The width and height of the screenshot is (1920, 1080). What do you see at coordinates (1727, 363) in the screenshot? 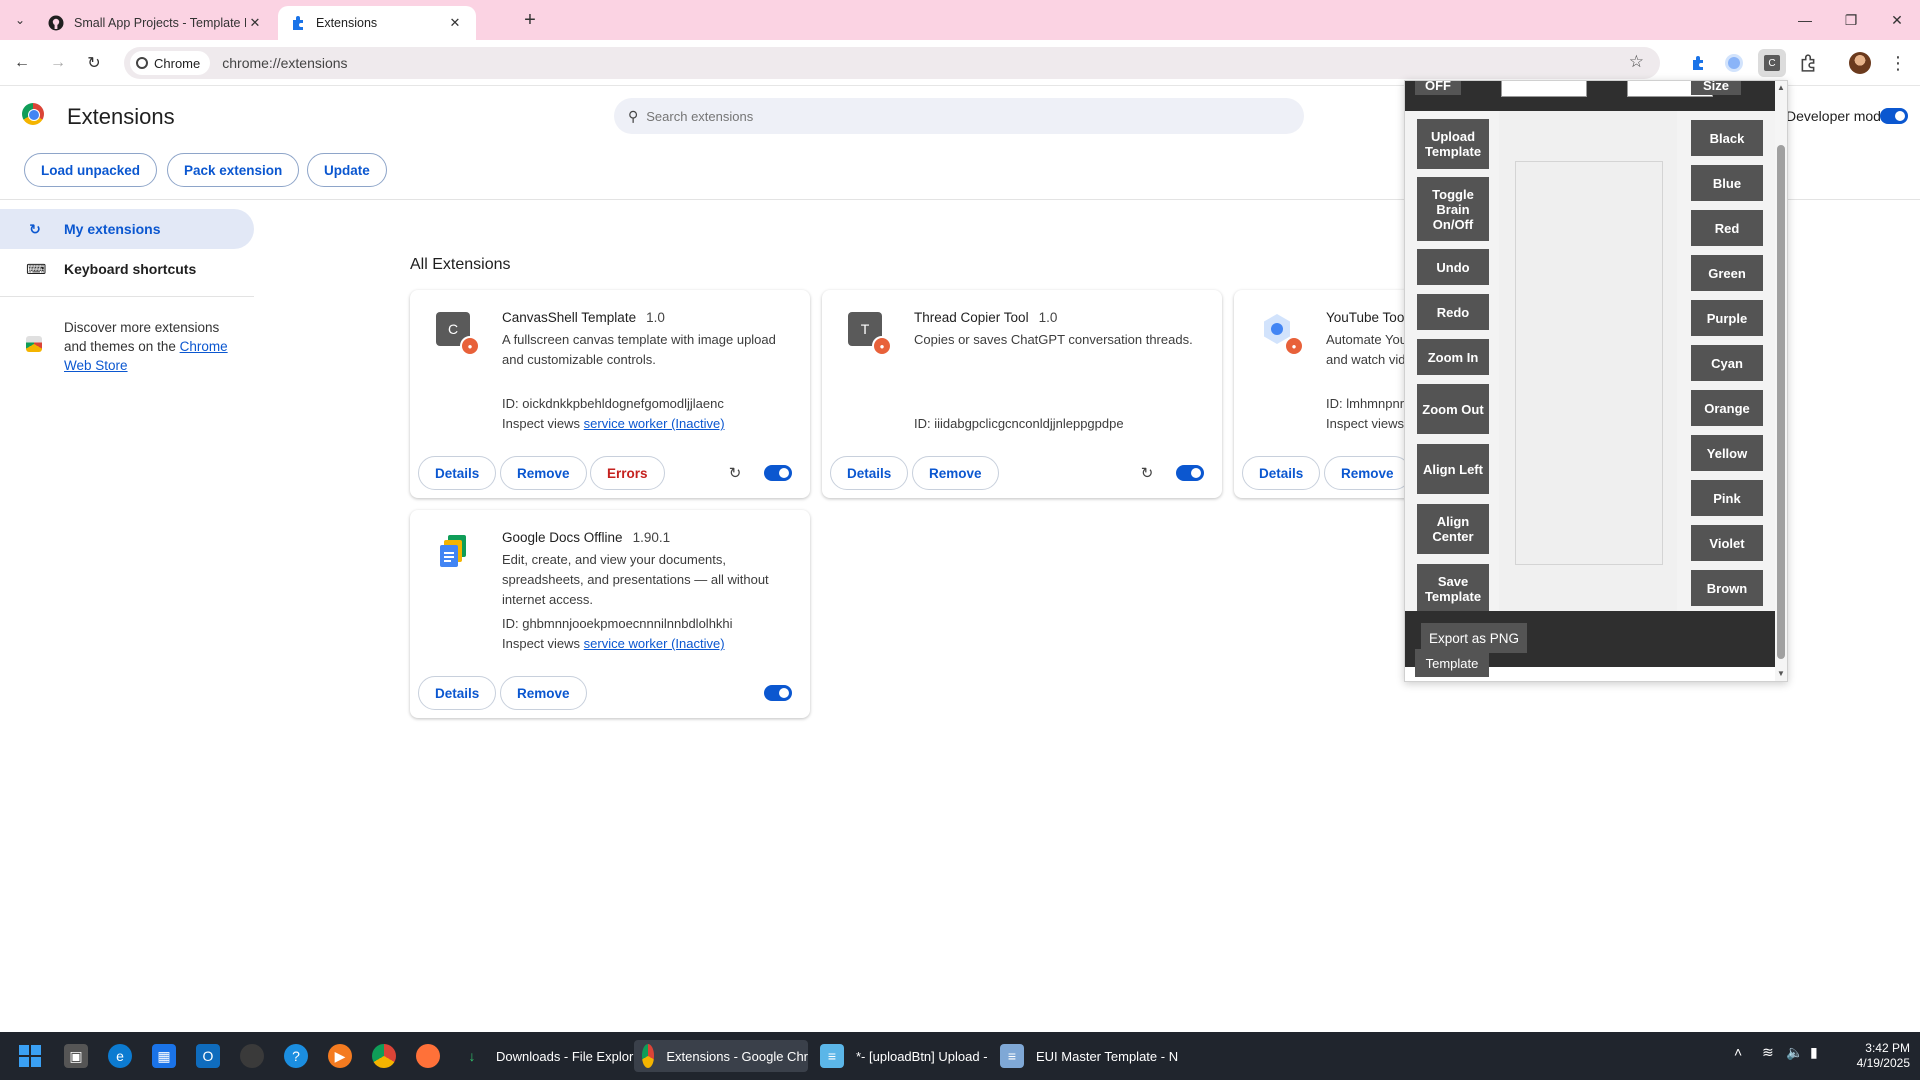
I see `color-cyan-button: Cyan` at bounding box center [1727, 363].